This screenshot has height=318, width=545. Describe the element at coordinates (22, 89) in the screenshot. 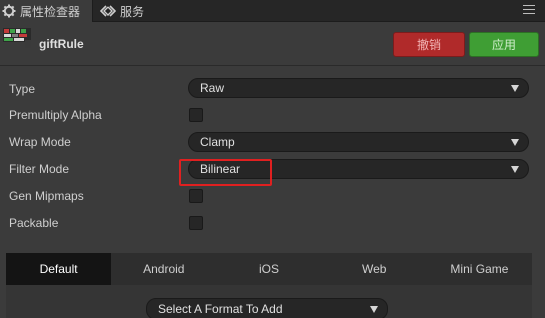

I see `type-label: Type` at that location.